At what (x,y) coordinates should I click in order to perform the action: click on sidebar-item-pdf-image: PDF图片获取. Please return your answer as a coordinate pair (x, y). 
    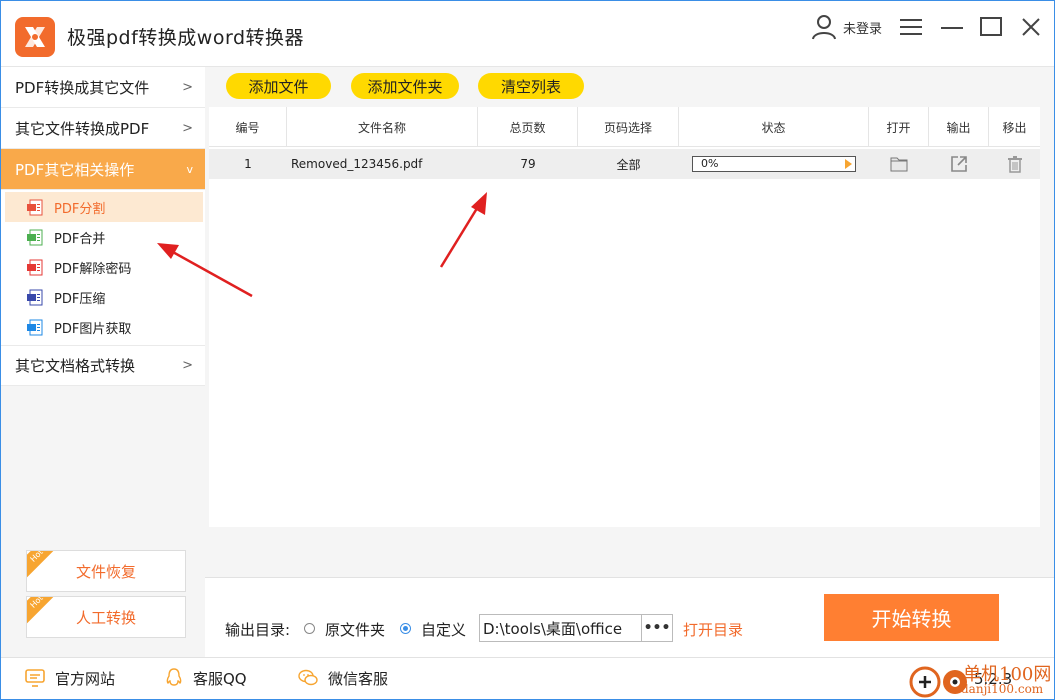
    Looking at the image, I should click on (103, 327).